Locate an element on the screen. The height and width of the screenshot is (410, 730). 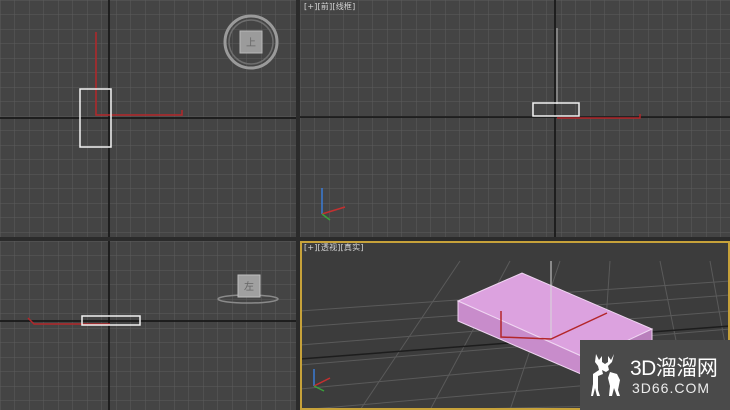
viewport-view-menu: [前] is located at coordinates (325, 6).